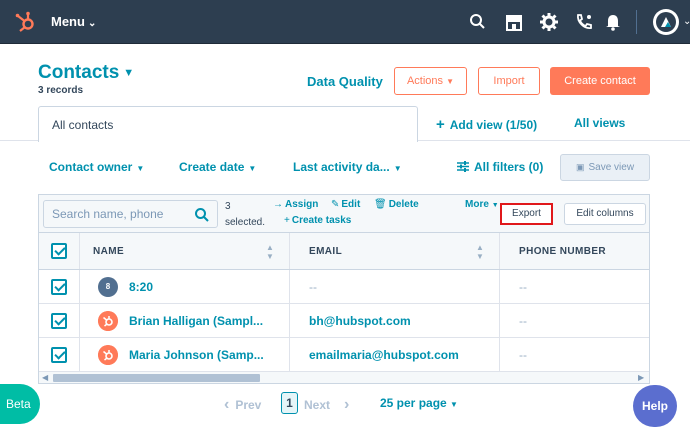  Describe the element at coordinates (605, 214) in the screenshot. I see `edit-columns-button: Edit columns` at that location.